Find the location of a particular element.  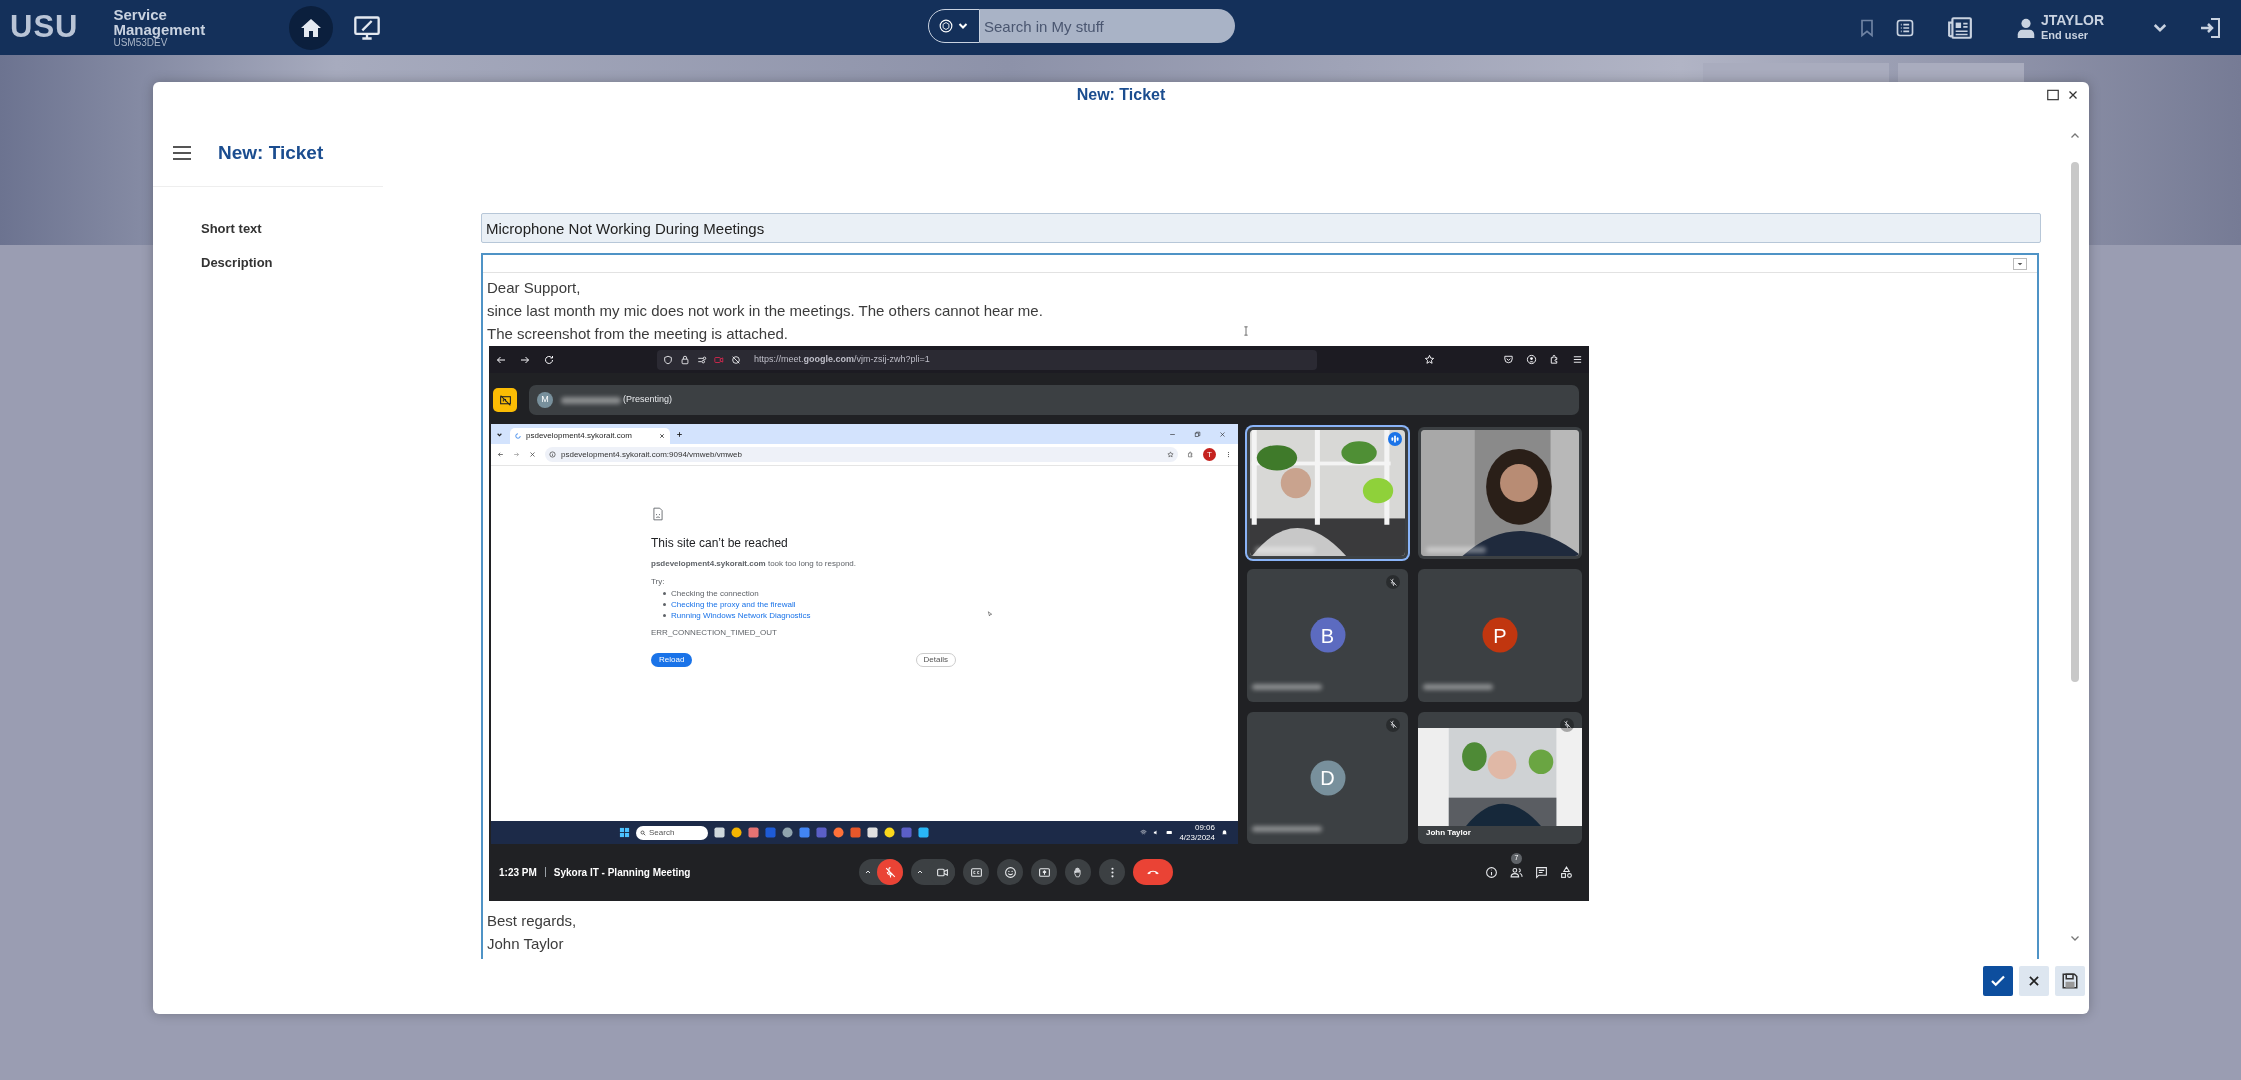

taskbar-search: Search is located at coordinates (672, 832).